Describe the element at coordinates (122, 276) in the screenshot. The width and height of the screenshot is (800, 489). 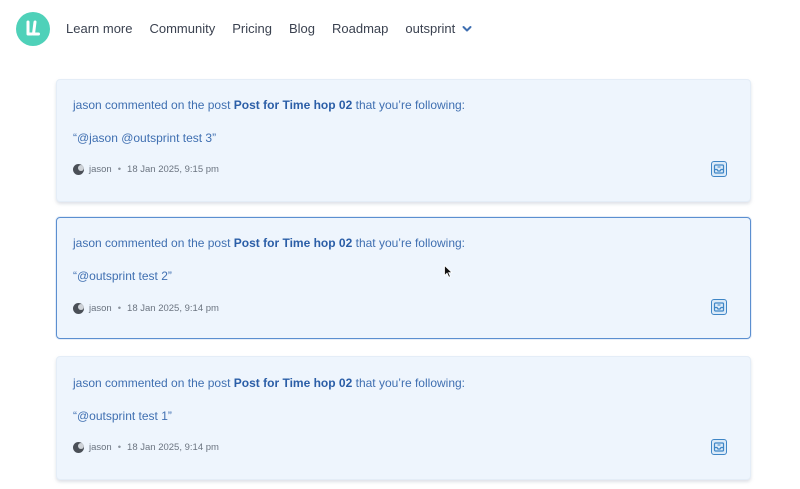
I see `comment-quote: “@outsprint test 2”` at that location.